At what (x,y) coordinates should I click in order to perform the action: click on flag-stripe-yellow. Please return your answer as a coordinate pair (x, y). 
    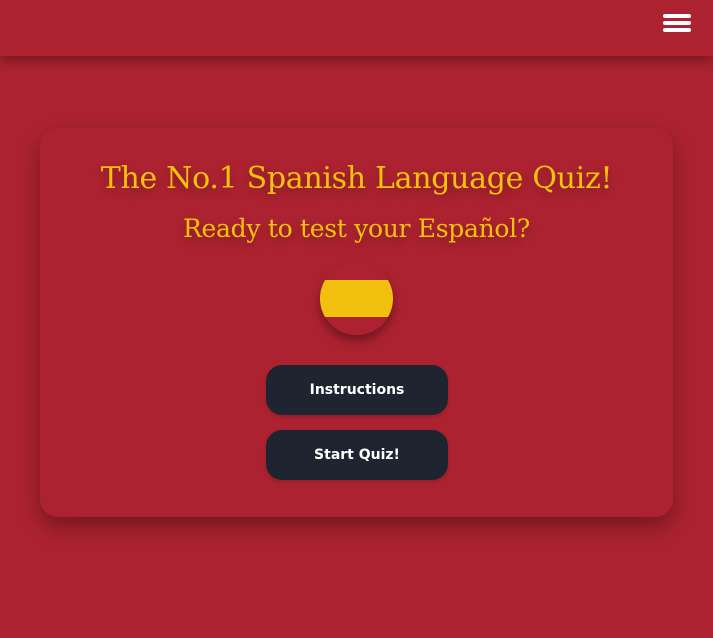
    Looking at the image, I should click on (356, 298).